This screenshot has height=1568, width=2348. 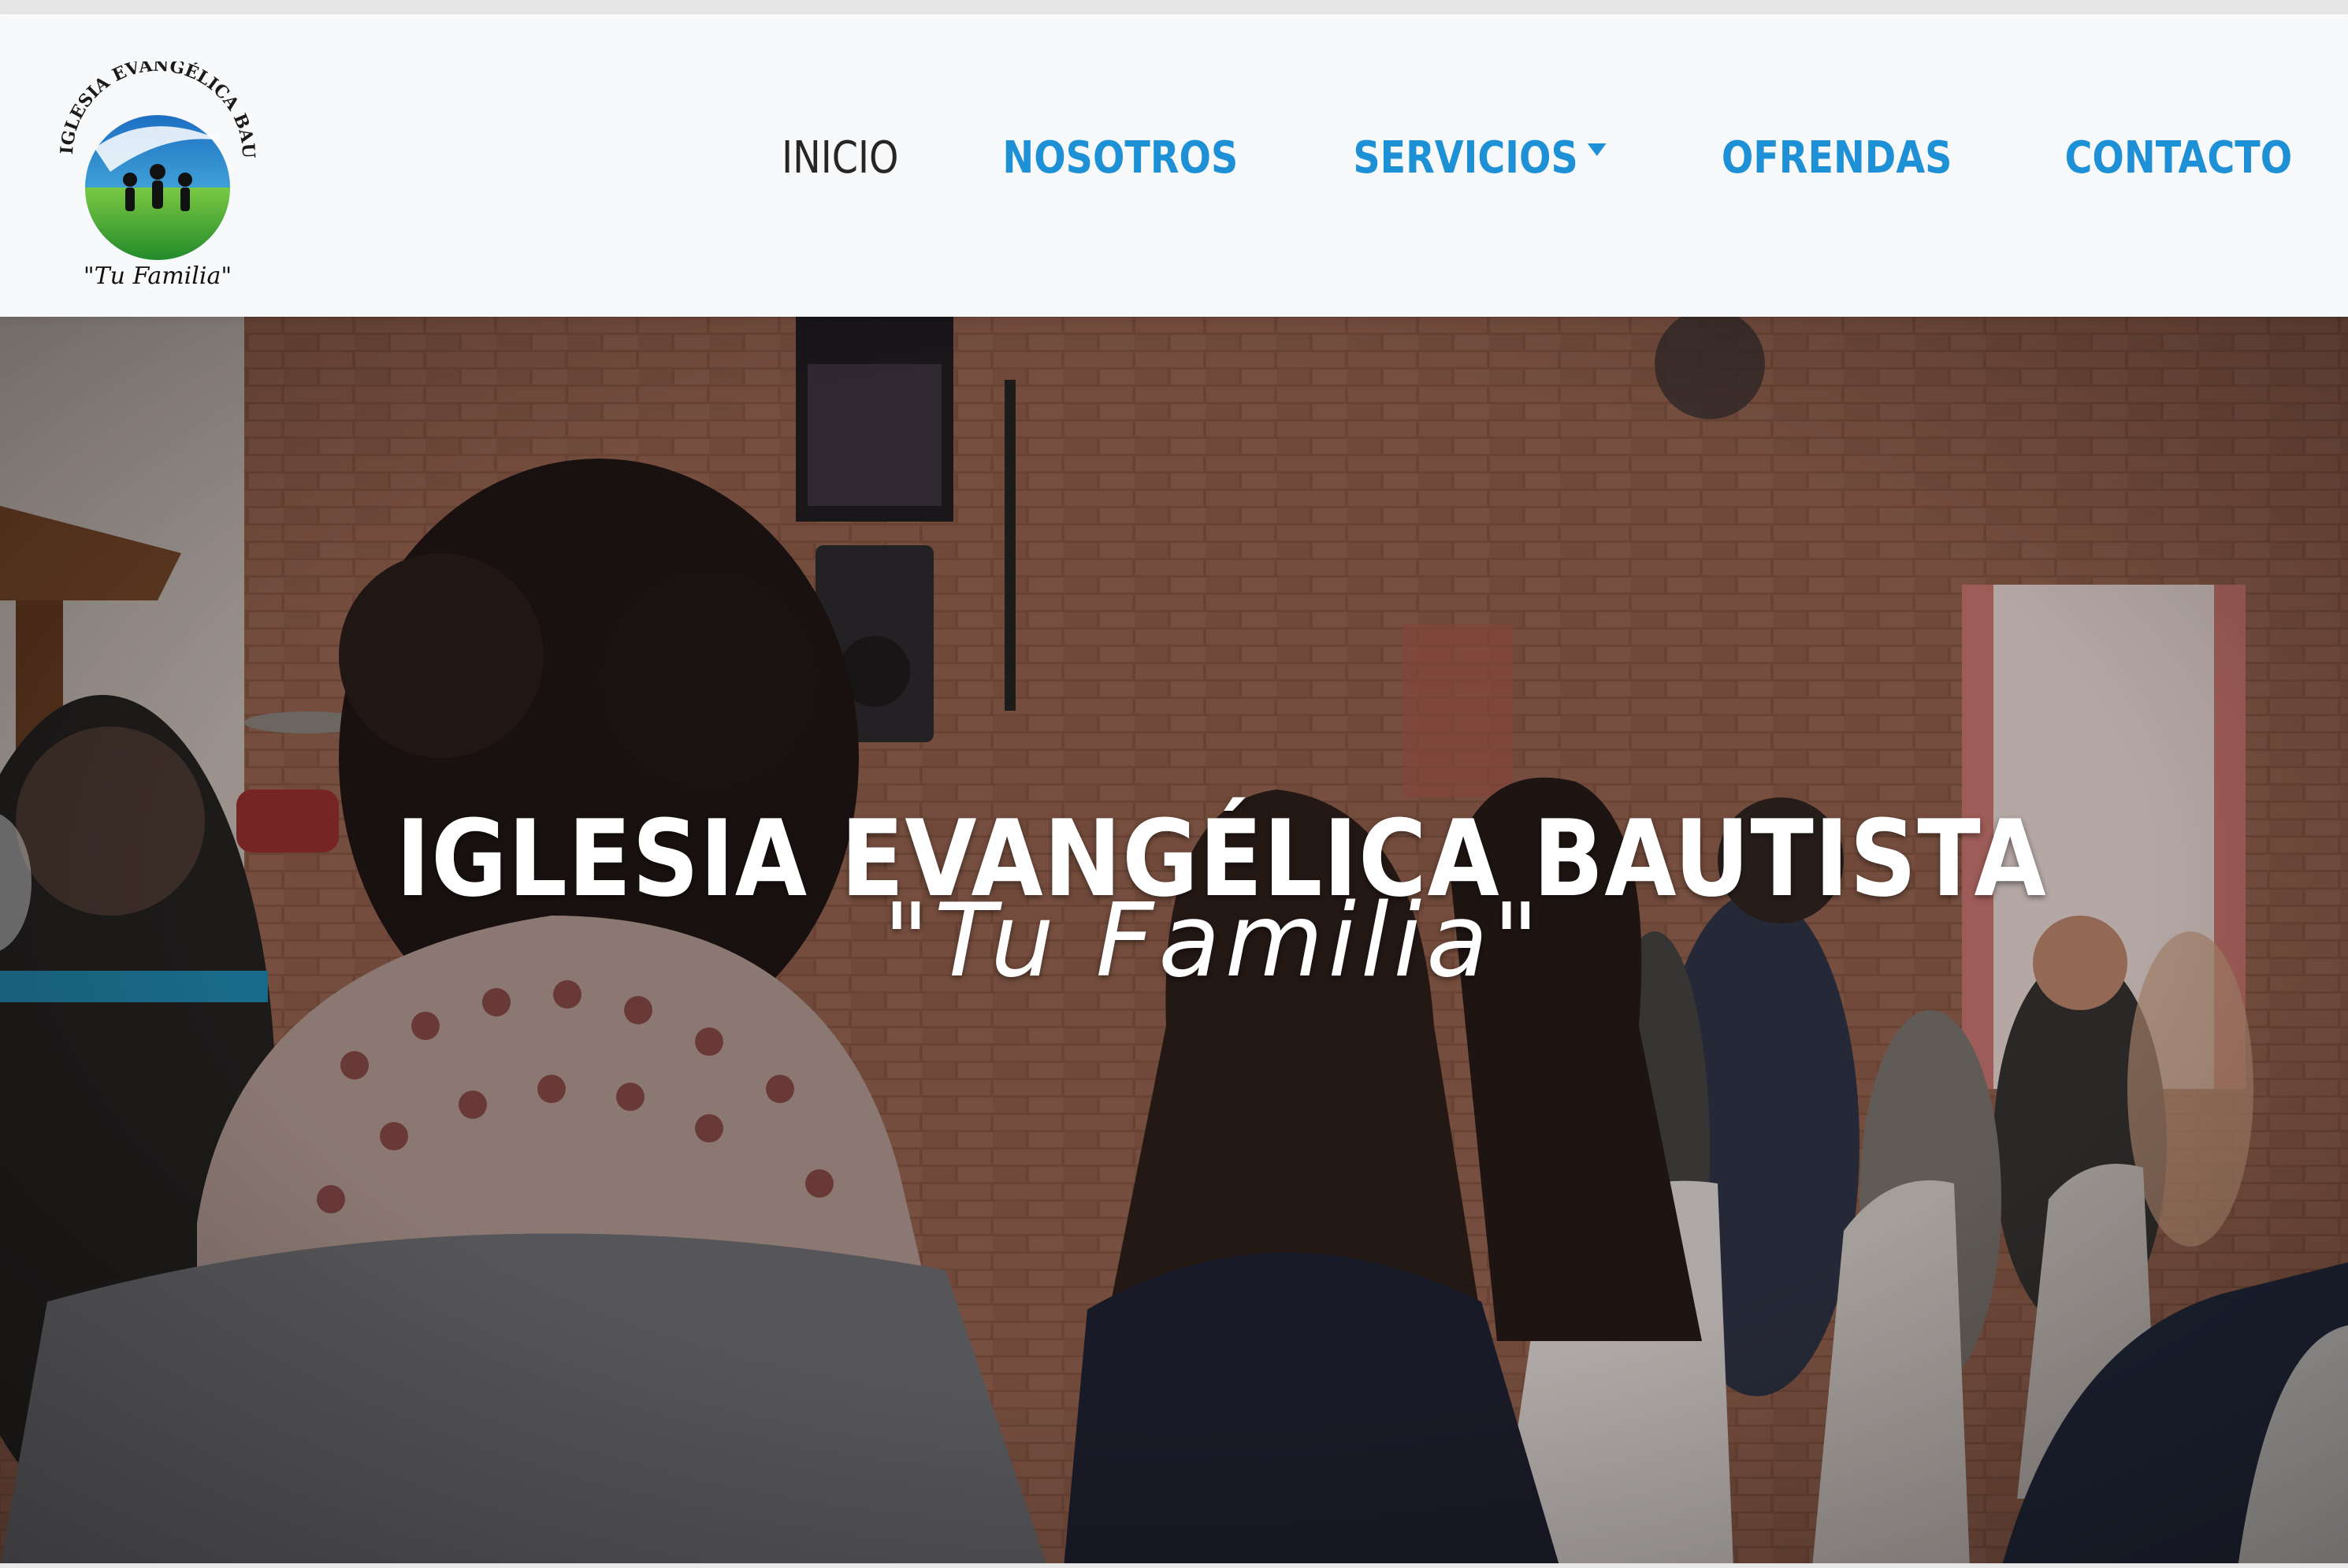 I want to click on nav-ofrendas: OFRENDAS, so click(x=1837, y=158).